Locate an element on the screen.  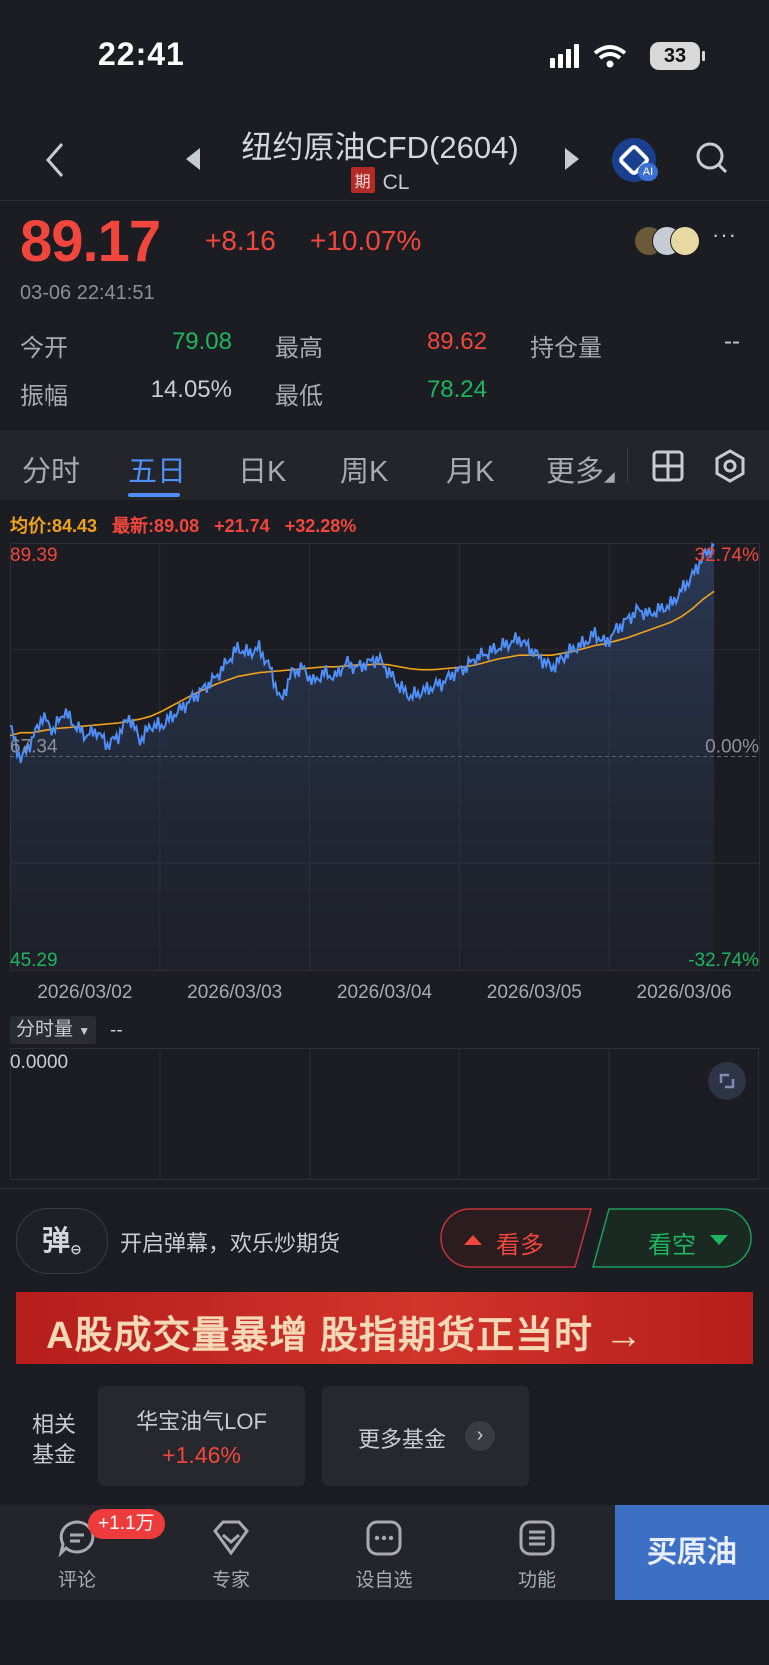
bearish-label: 看空 is located at coordinates (672, 1245).